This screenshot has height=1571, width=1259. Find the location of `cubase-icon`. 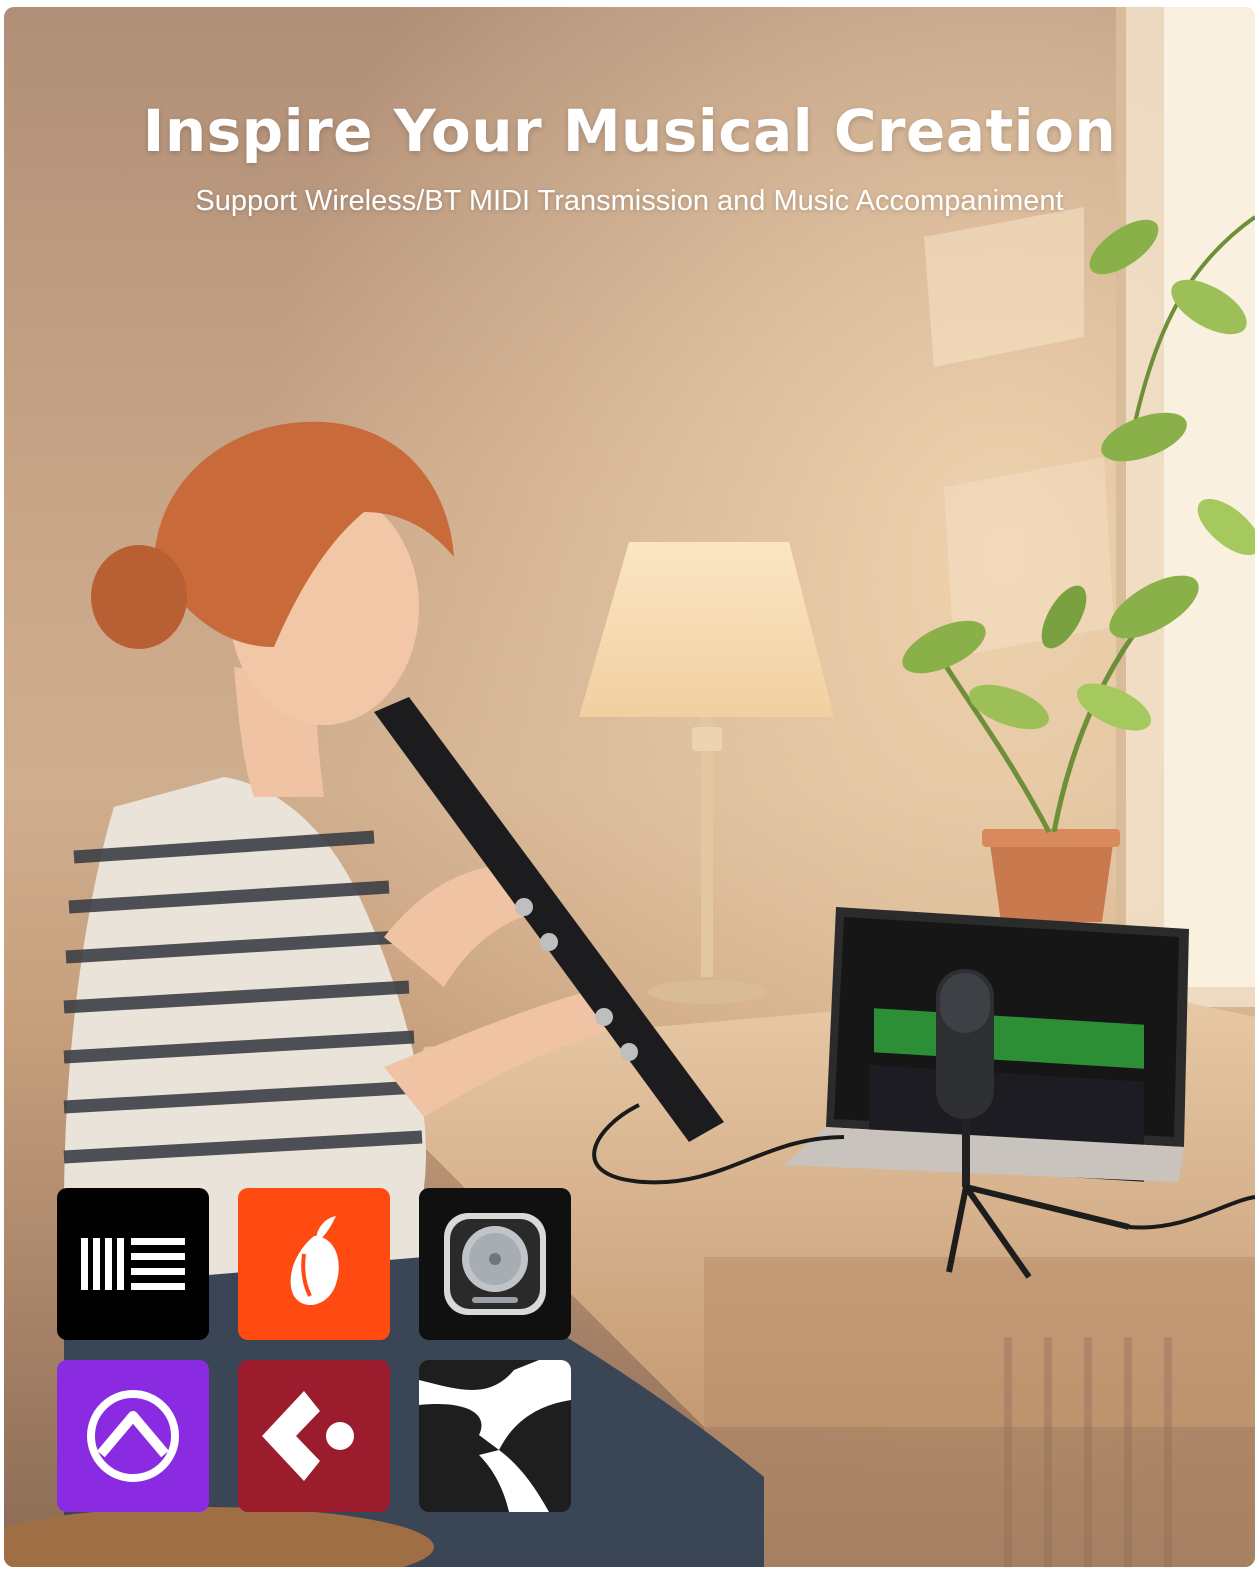

cubase-icon is located at coordinates (314, 1436).